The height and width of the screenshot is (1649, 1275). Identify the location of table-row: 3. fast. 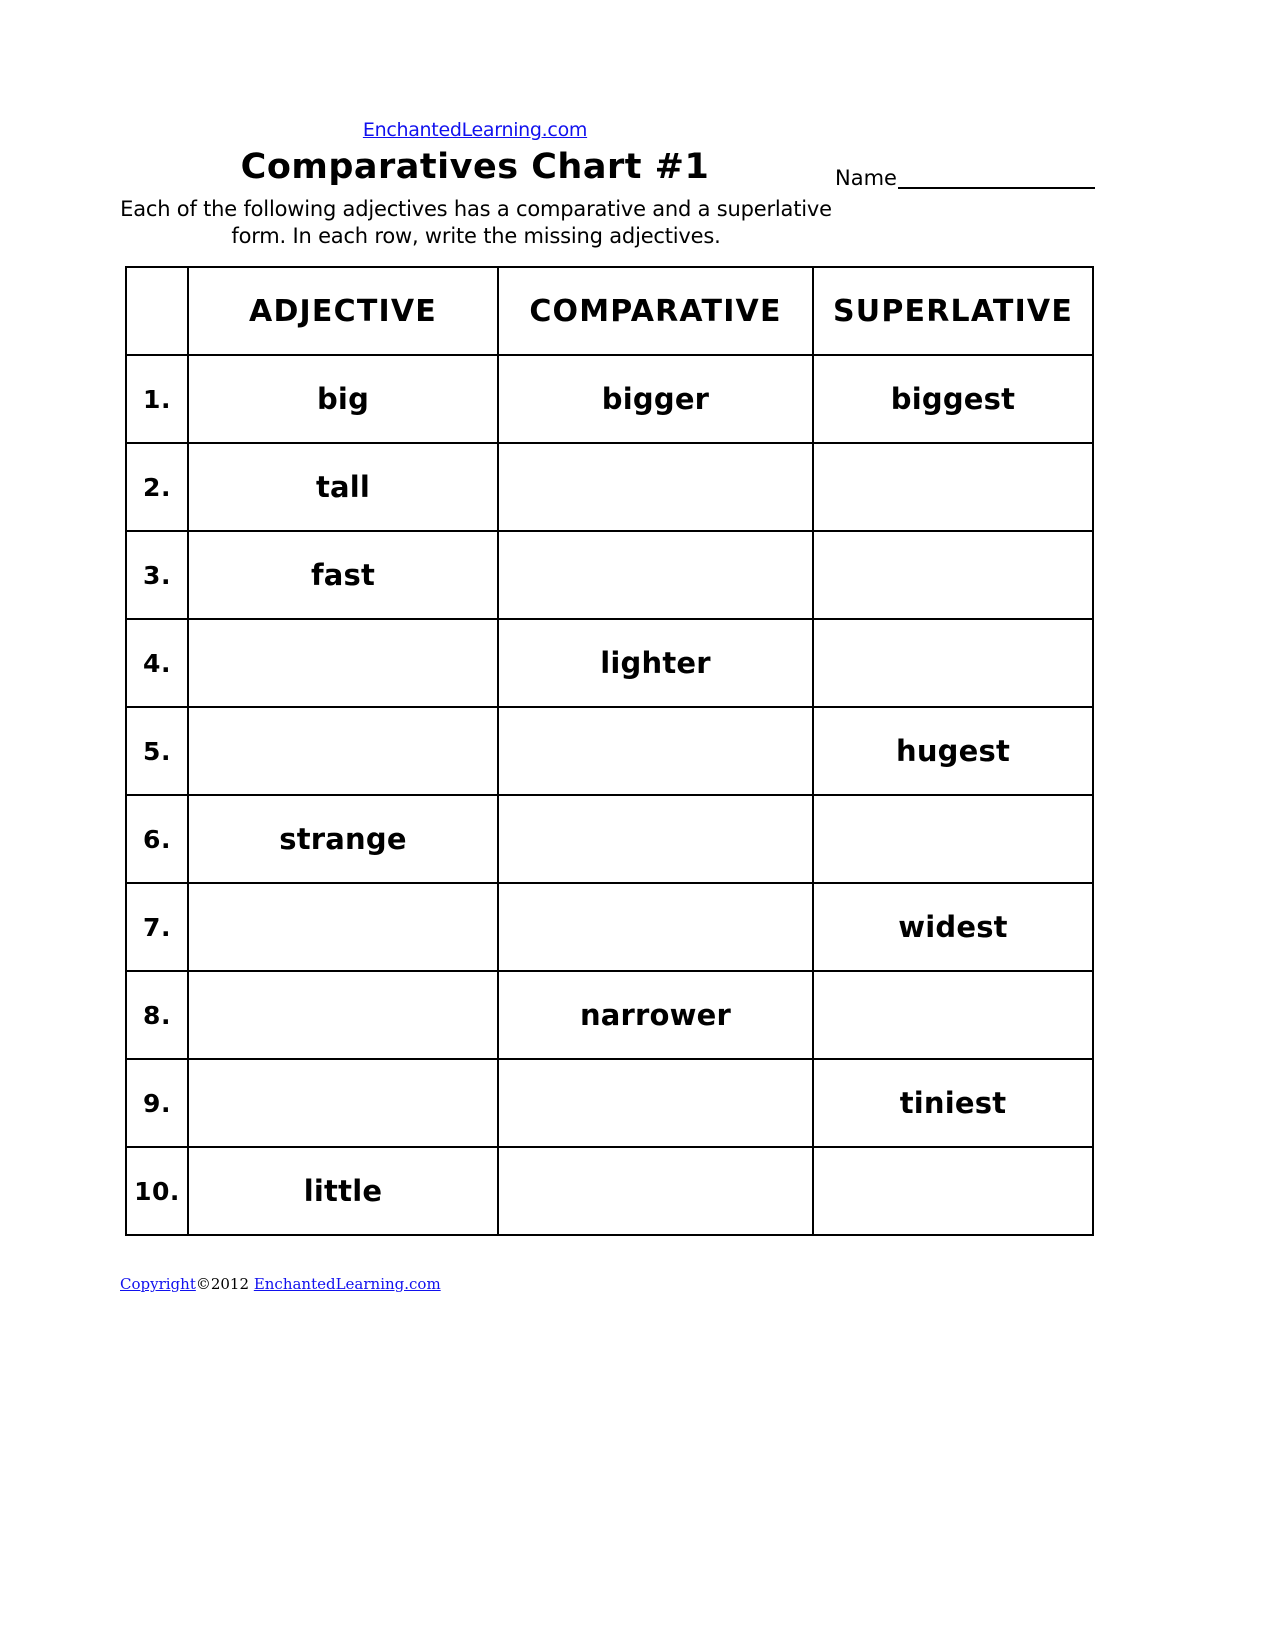
(609, 575).